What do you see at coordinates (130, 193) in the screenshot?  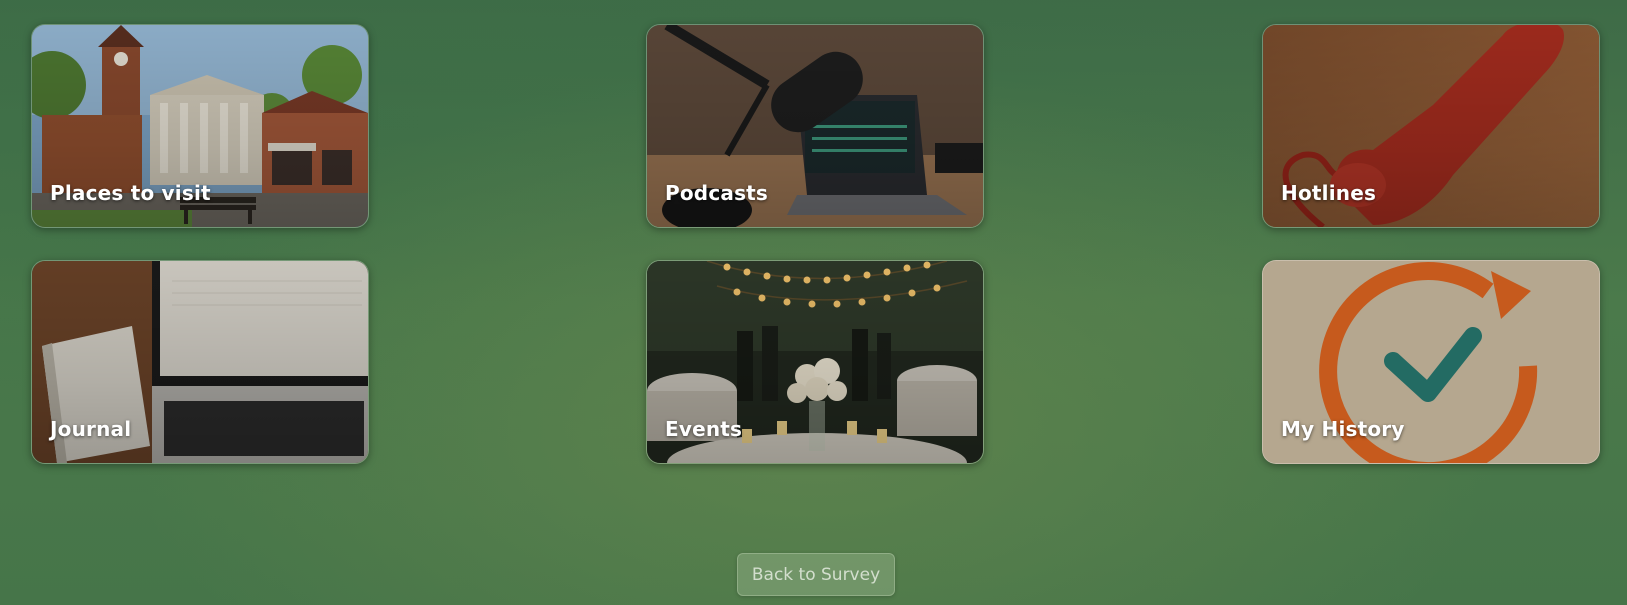 I see `tile-label: Places to visit` at bounding box center [130, 193].